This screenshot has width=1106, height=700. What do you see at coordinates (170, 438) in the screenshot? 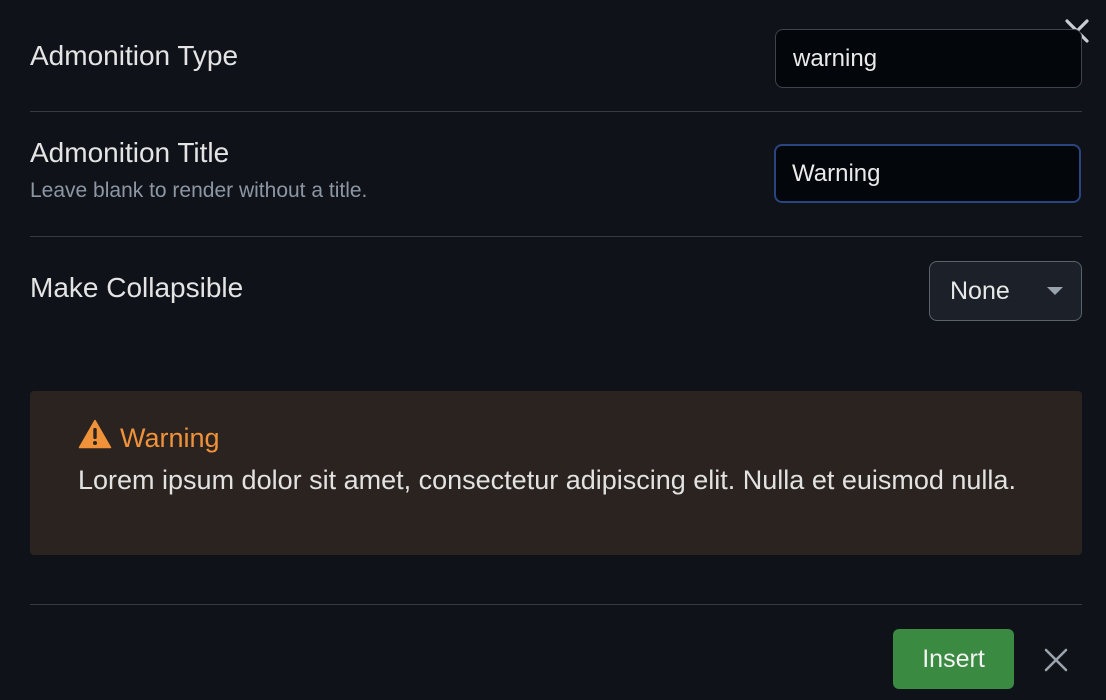
I see `preview-title-text: Warning` at bounding box center [170, 438].